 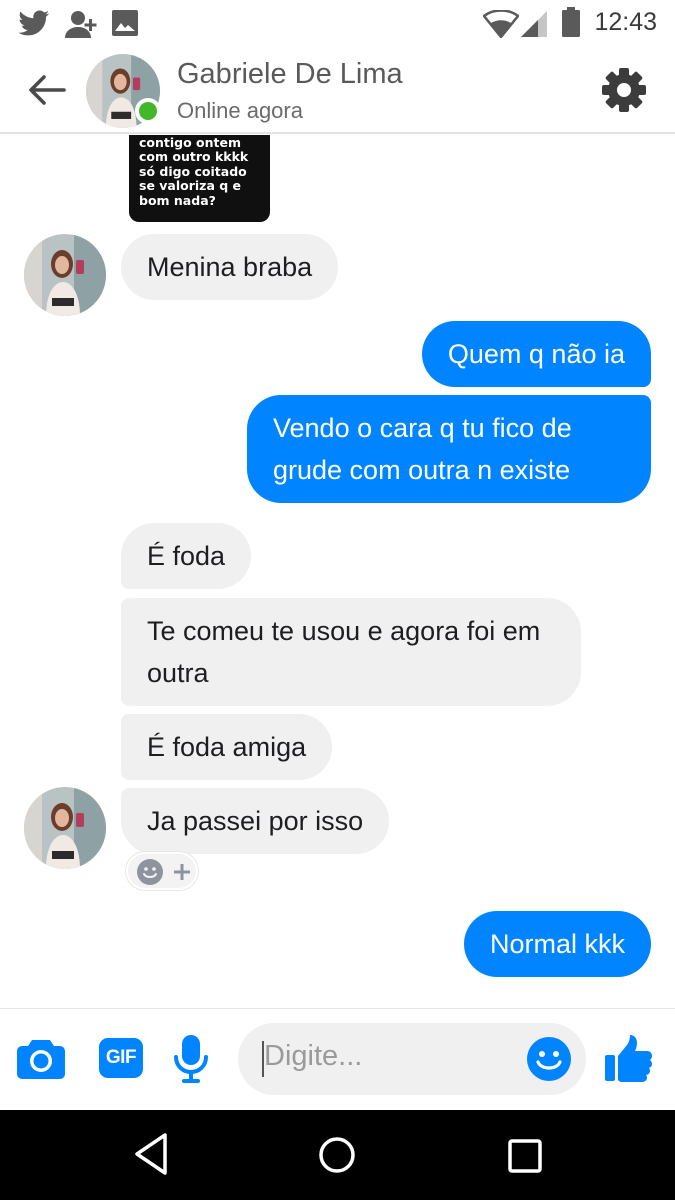 What do you see at coordinates (534, 24) in the screenshot?
I see `signal-icon` at bounding box center [534, 24].